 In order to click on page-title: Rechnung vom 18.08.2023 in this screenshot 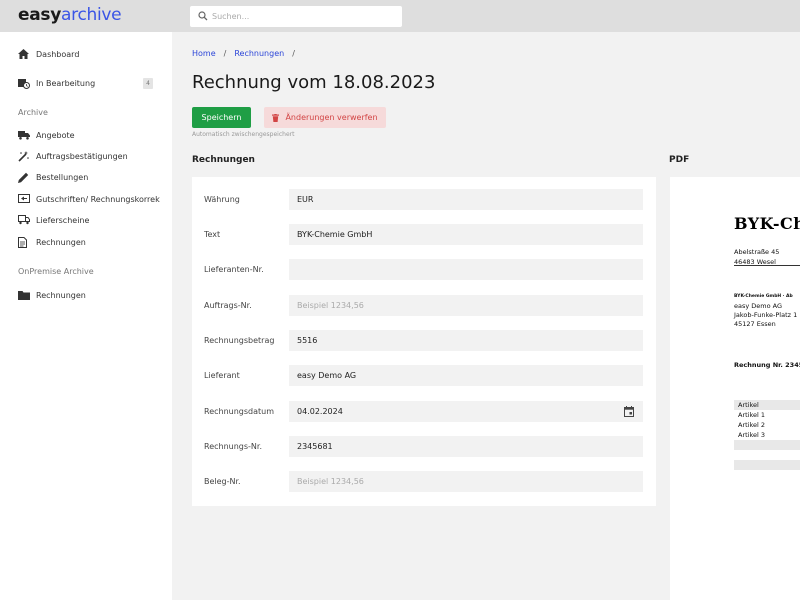, I will do `click(314, 82)`.